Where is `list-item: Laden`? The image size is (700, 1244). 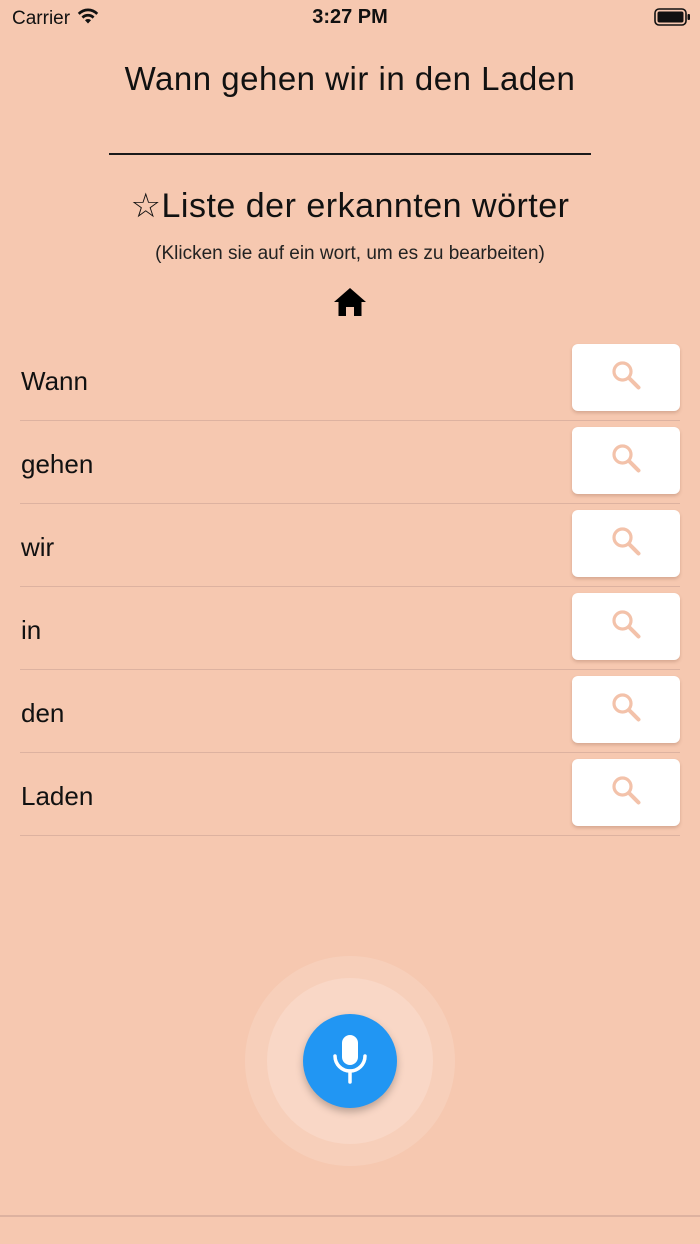
list-item: Laden is located at coordinates (350, 794).